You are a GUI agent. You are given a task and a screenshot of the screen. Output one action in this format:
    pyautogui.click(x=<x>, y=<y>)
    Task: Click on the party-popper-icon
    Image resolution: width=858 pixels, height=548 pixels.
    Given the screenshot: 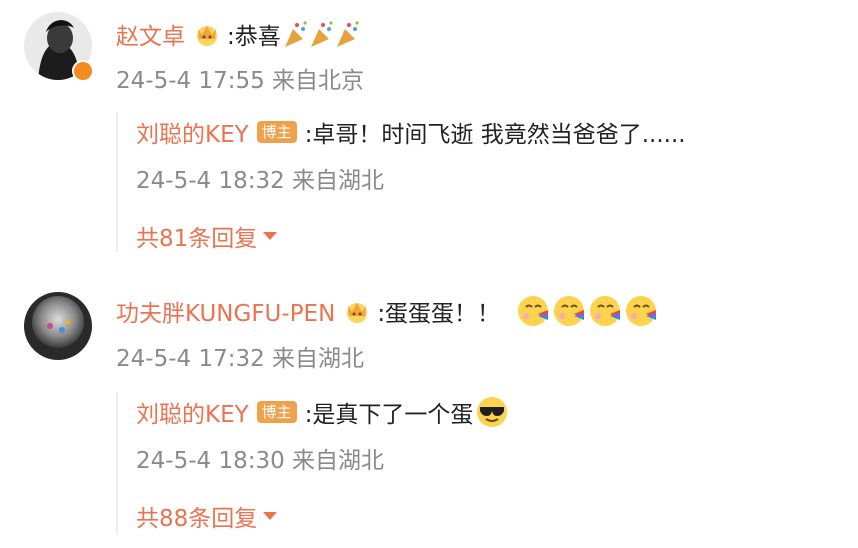 What is the action you would take?
    pyautogui.click(x=323, y=34)
    